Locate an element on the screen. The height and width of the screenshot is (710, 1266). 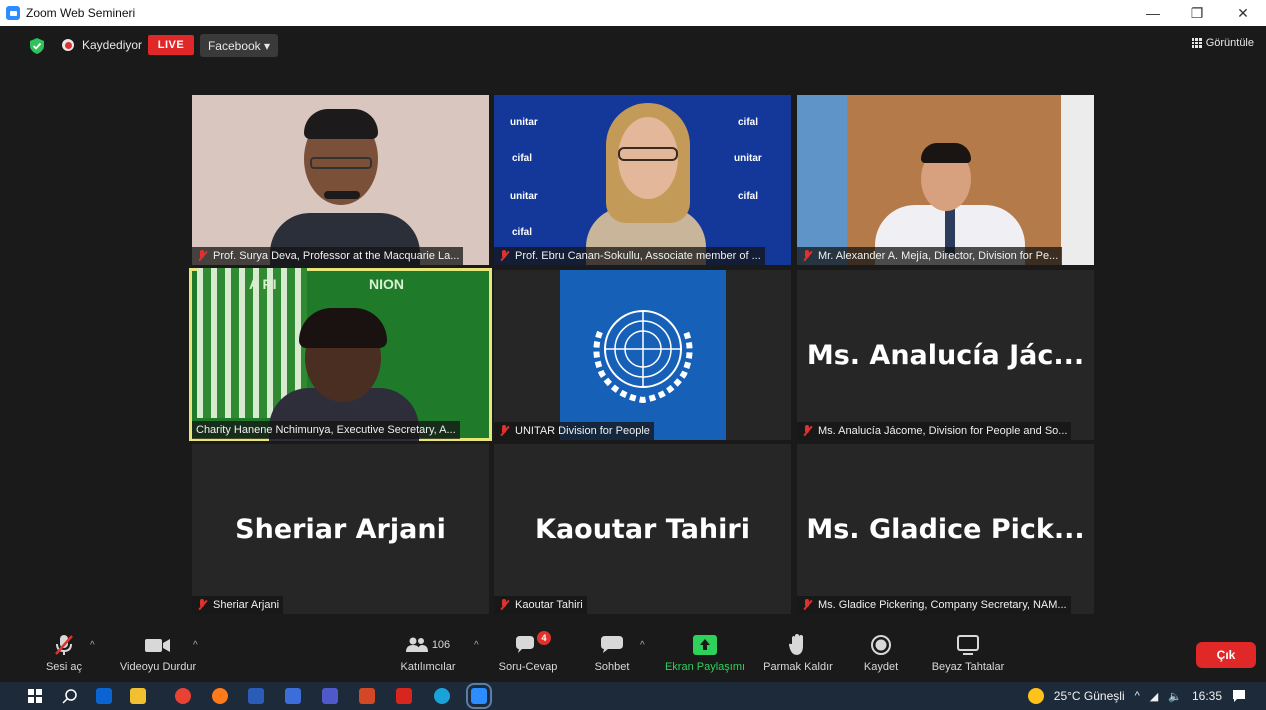
video-tile-kaoutar-tahiri: Kaoutar Tahiri Kaoutar Tahiri is located at coordinates (642, 529).